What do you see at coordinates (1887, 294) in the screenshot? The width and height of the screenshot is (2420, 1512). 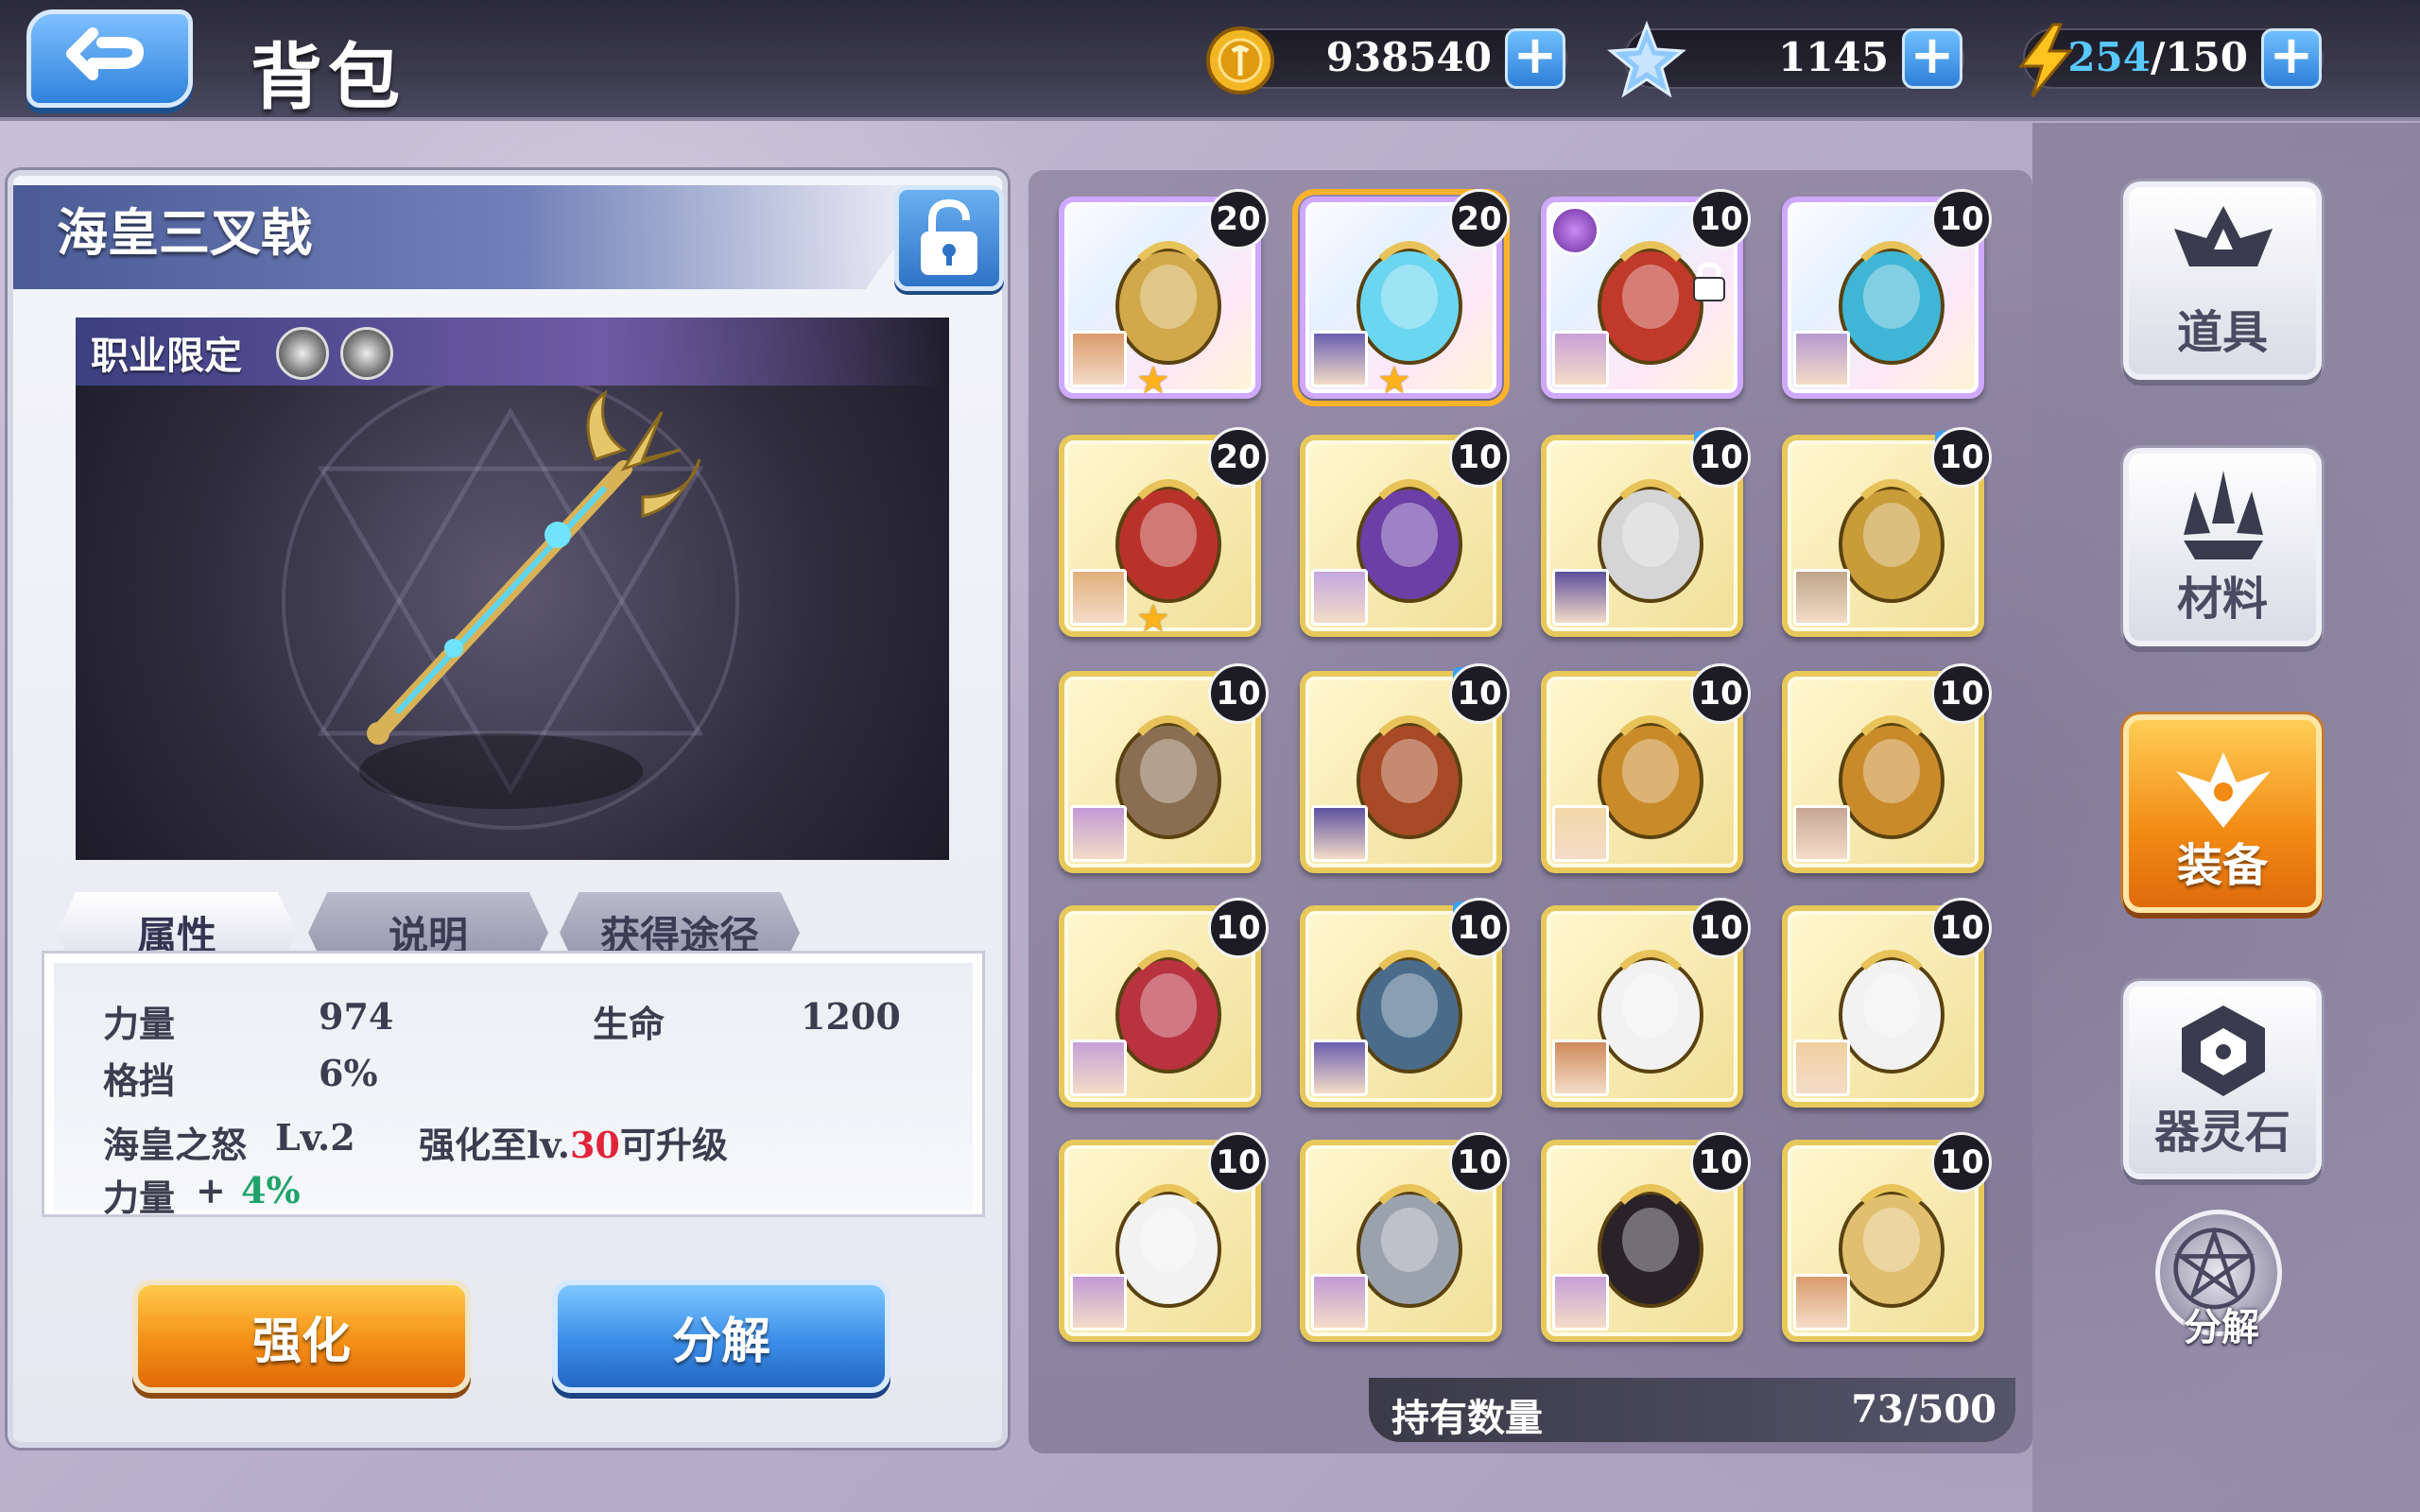 I see `inventory-item-3: 10` at bounding box center [1887, 294].